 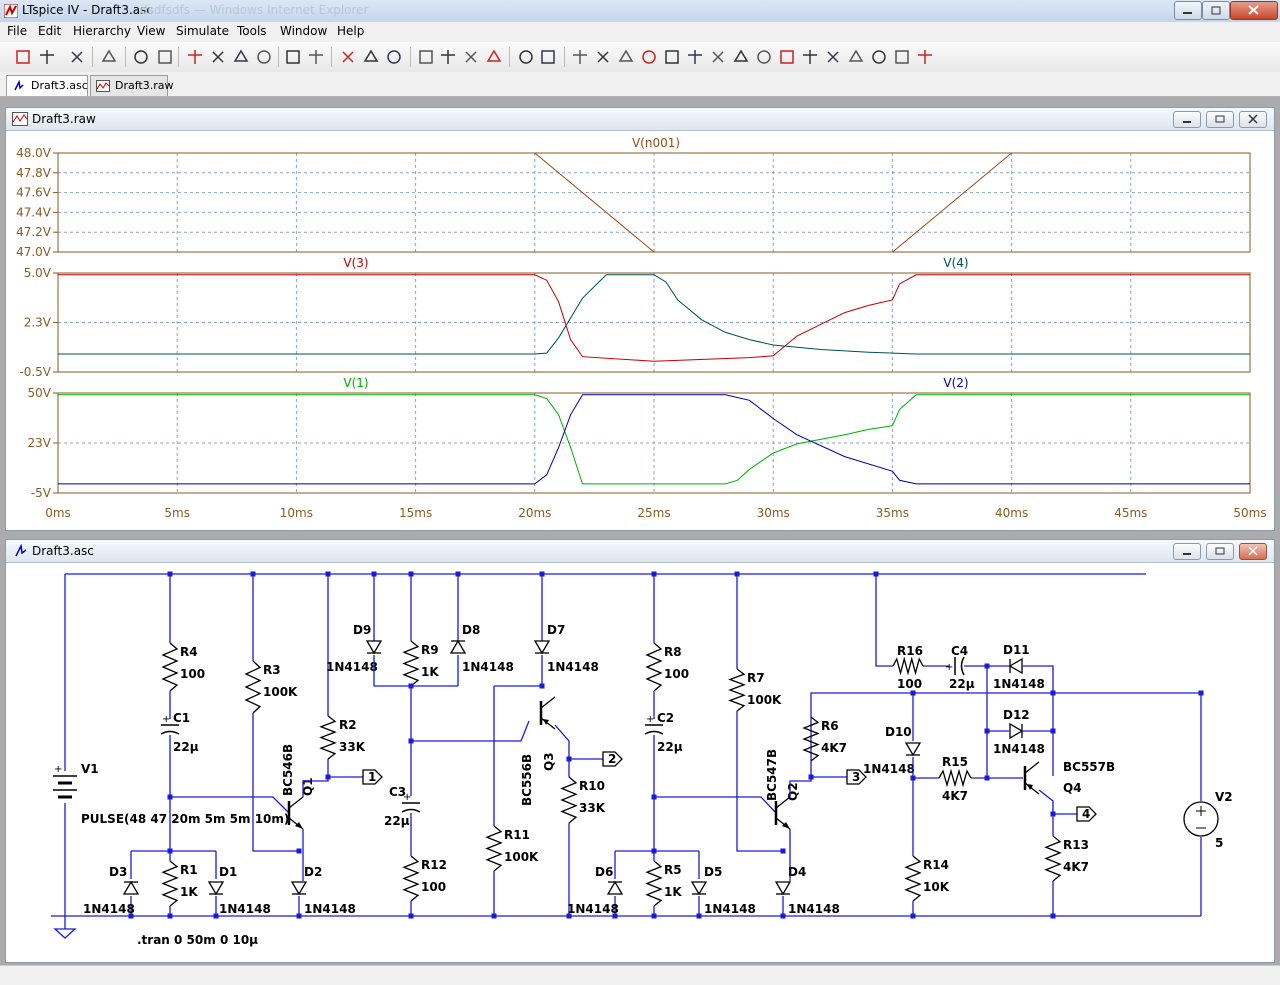 I want to click on capacitor-icon, so click(x=672, y=57).